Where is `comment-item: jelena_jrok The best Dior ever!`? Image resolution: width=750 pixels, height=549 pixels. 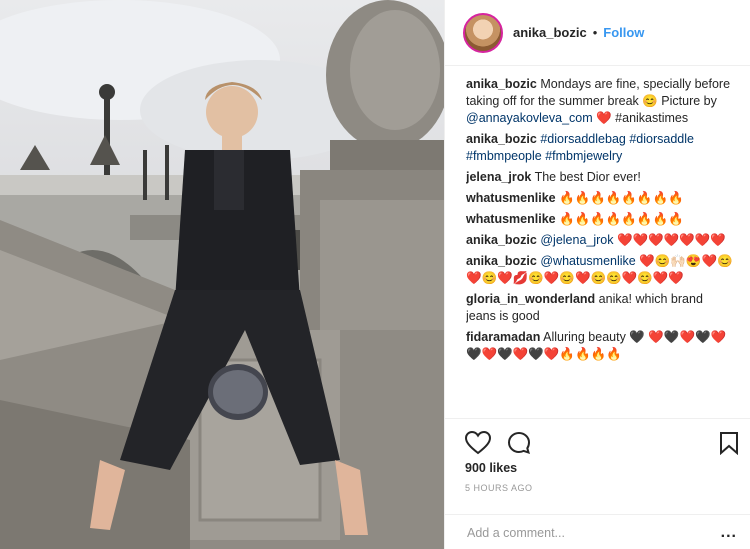 comment-item: jelena_jrok The best Dior ever! is located at coordinates (600, 177).